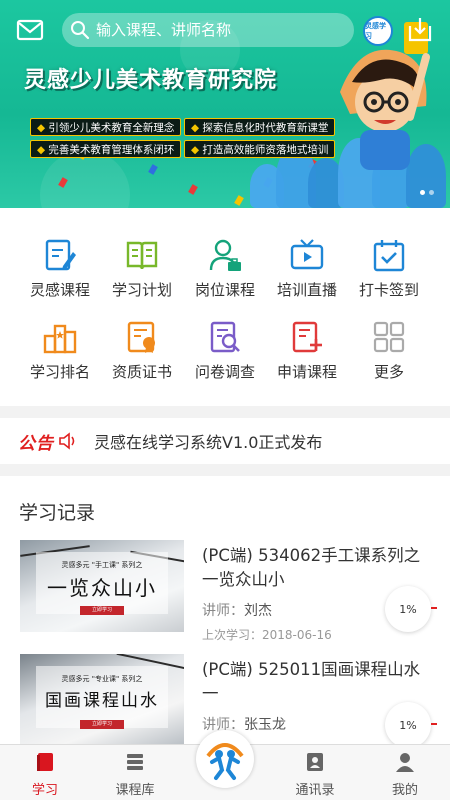 The image size is (450, 800). I want to click on course-title: (PC端) 534062手工课系列之一览众山小, so click(317, 568).